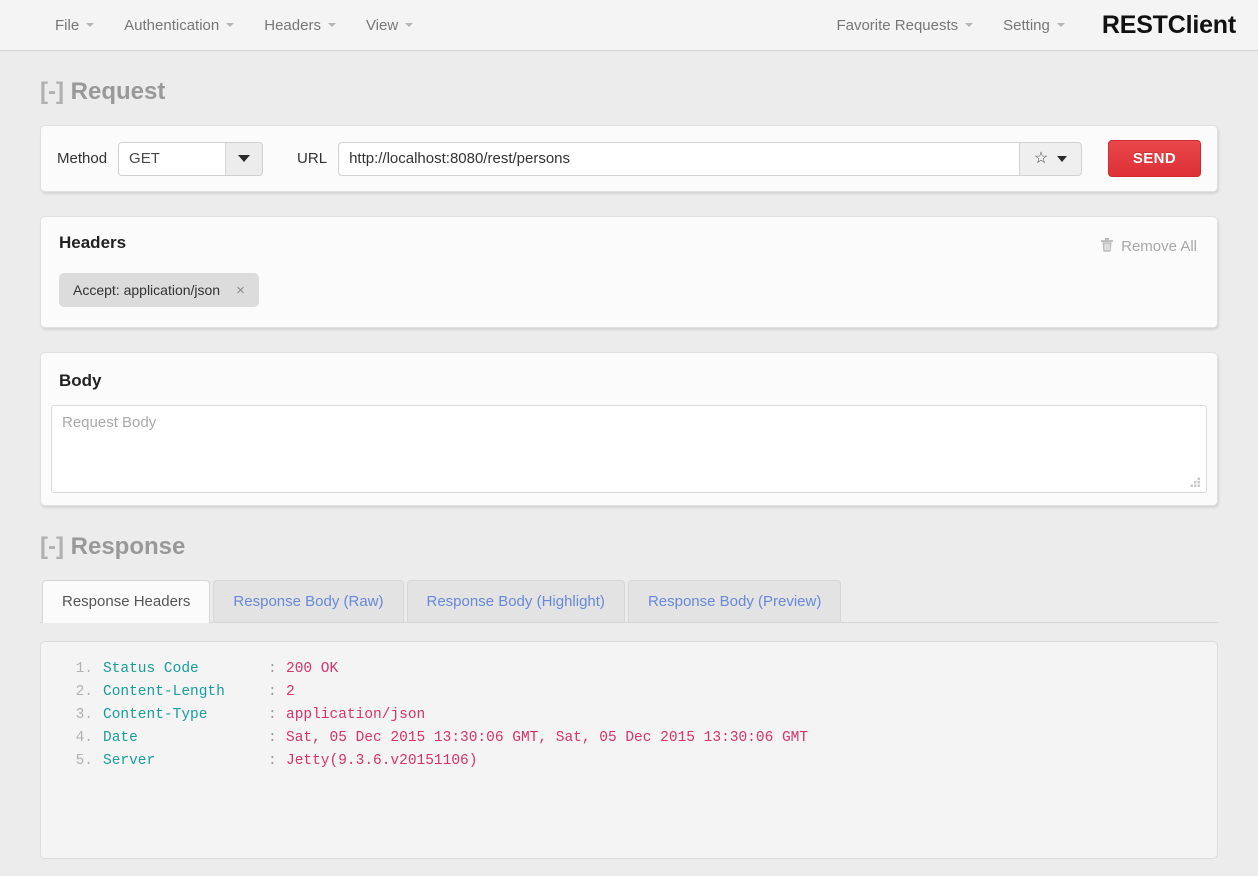 This screenshot has width=1258, height=876. I want to click on menu-authentication-label: Authentication, so click(172, 25).